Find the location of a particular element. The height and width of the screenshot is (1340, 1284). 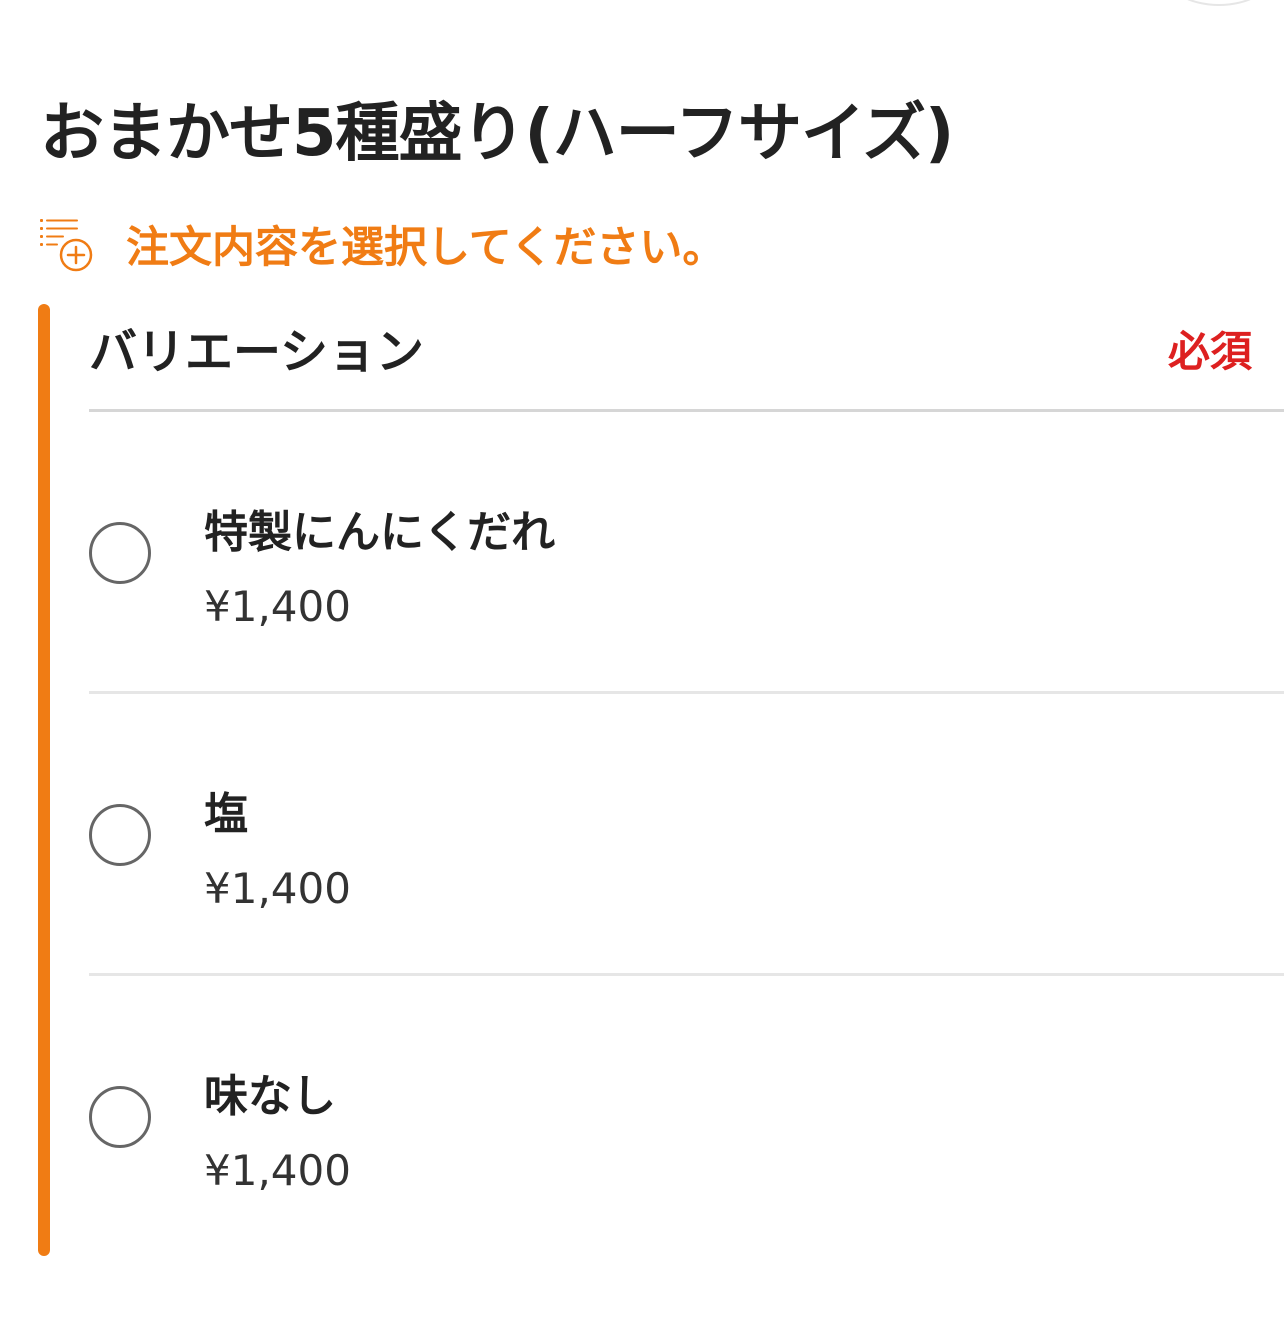

section-accent-bar is located at coordinates (44, 780).